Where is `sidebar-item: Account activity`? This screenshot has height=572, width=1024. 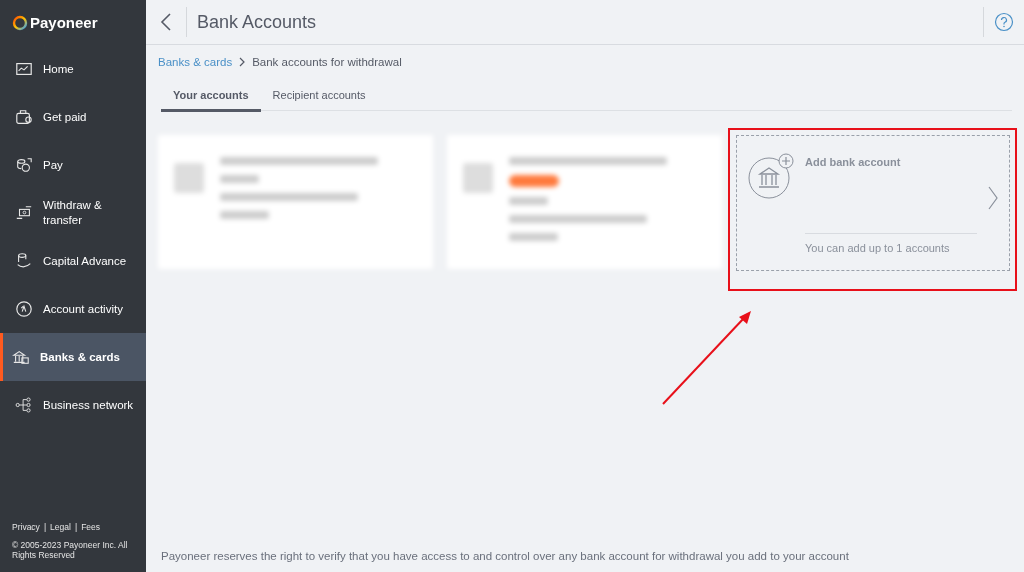
sidebar-item: Account activity is located at coordinates (73, 309).